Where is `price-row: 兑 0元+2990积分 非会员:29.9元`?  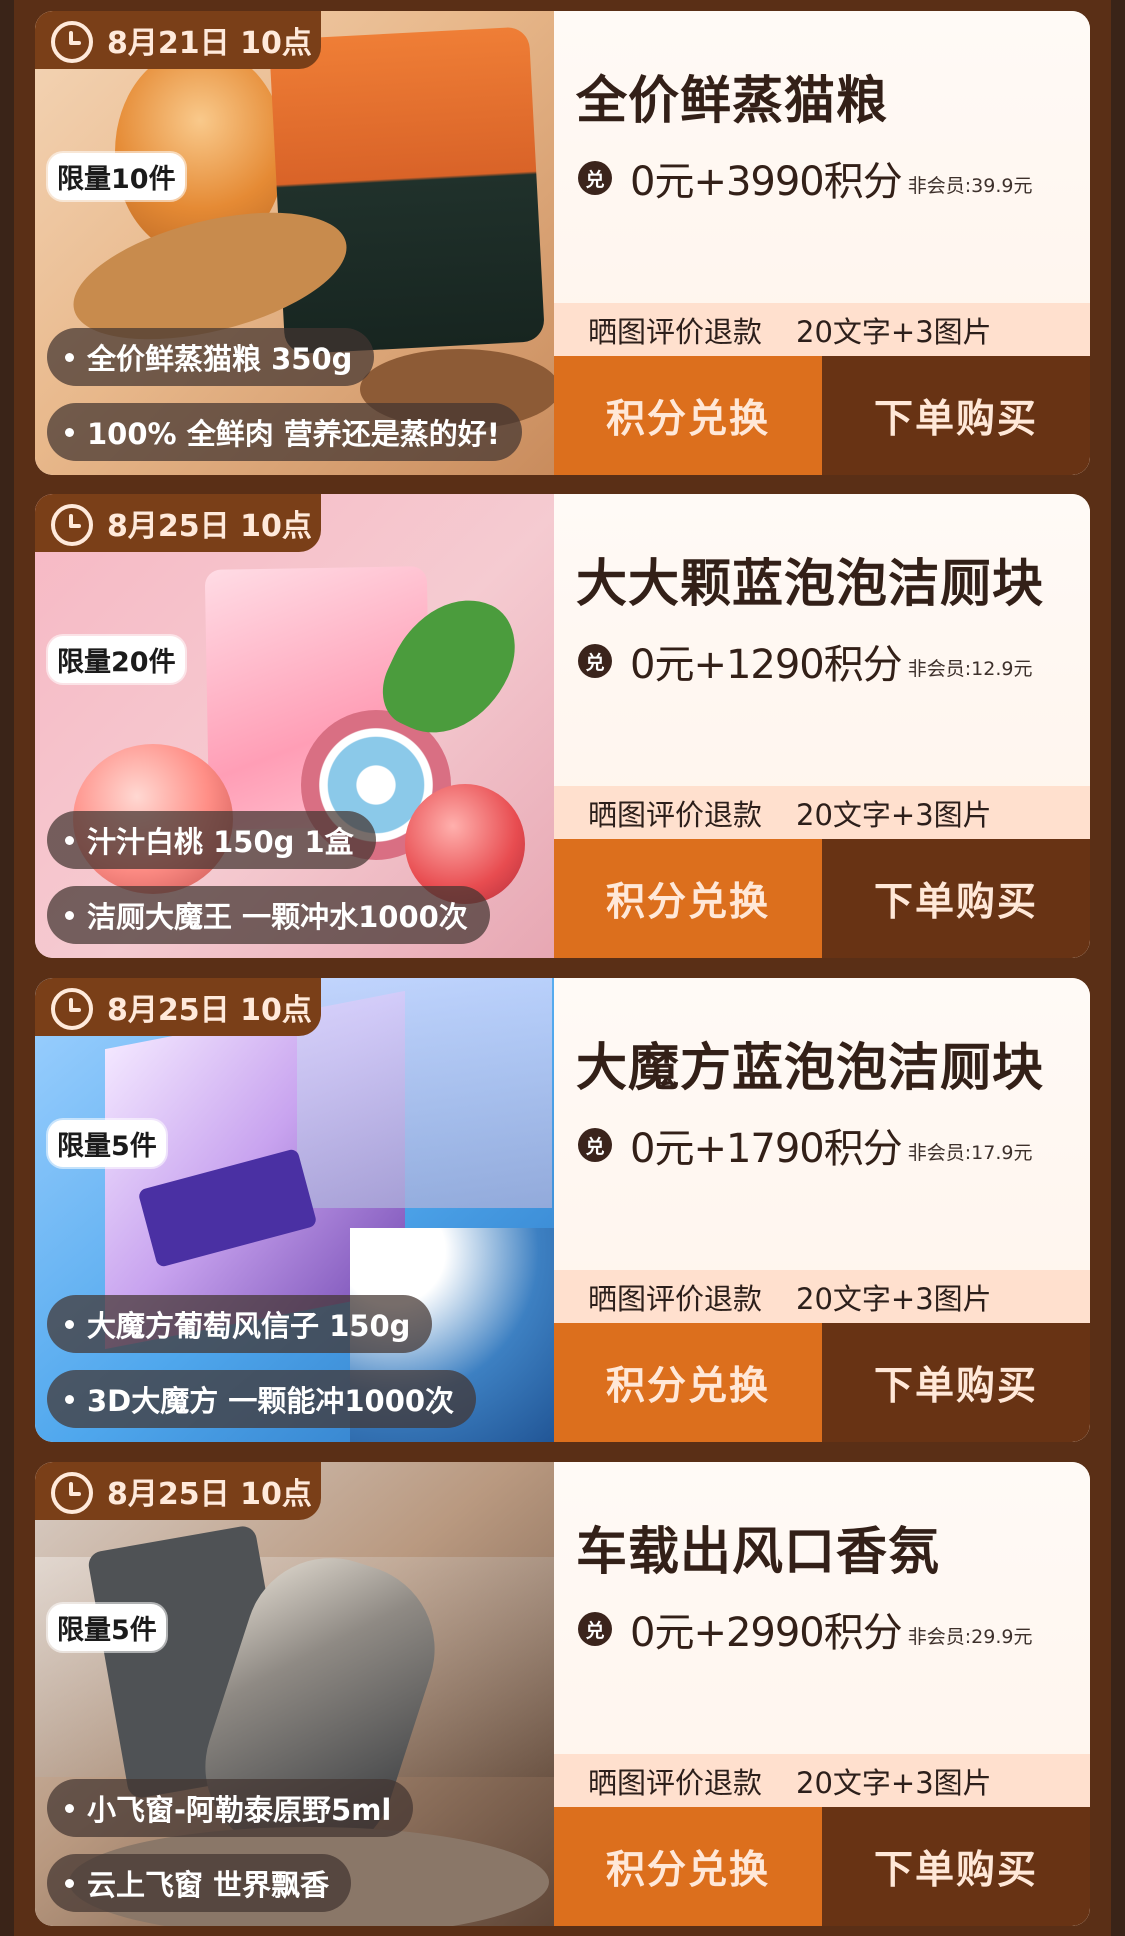 price-row: 兑 0元+2990积分 非会员:29.9元 is located at coordinates (805, 1629).